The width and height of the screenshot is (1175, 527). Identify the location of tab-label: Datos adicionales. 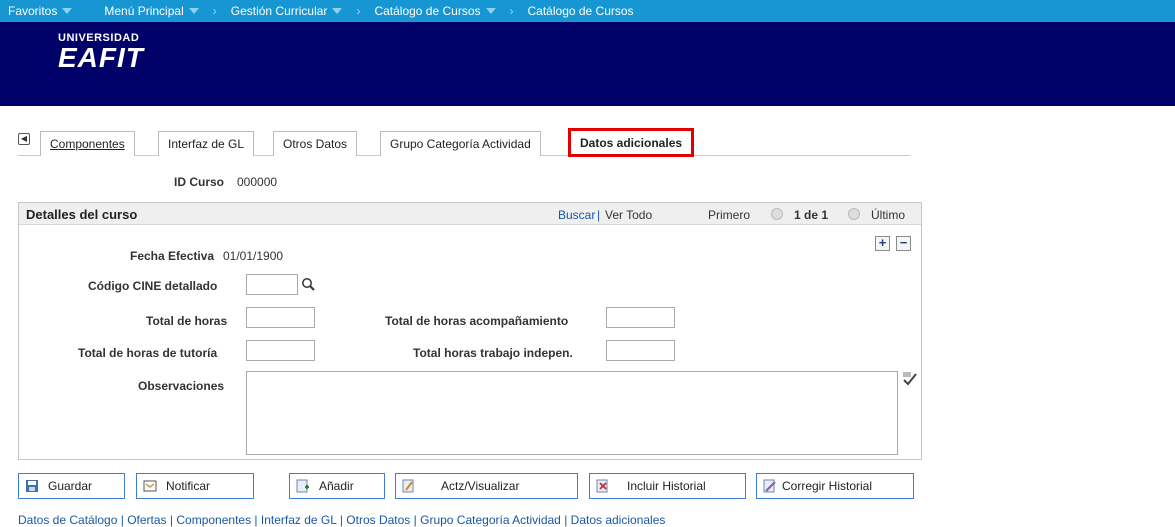
(631, 142).